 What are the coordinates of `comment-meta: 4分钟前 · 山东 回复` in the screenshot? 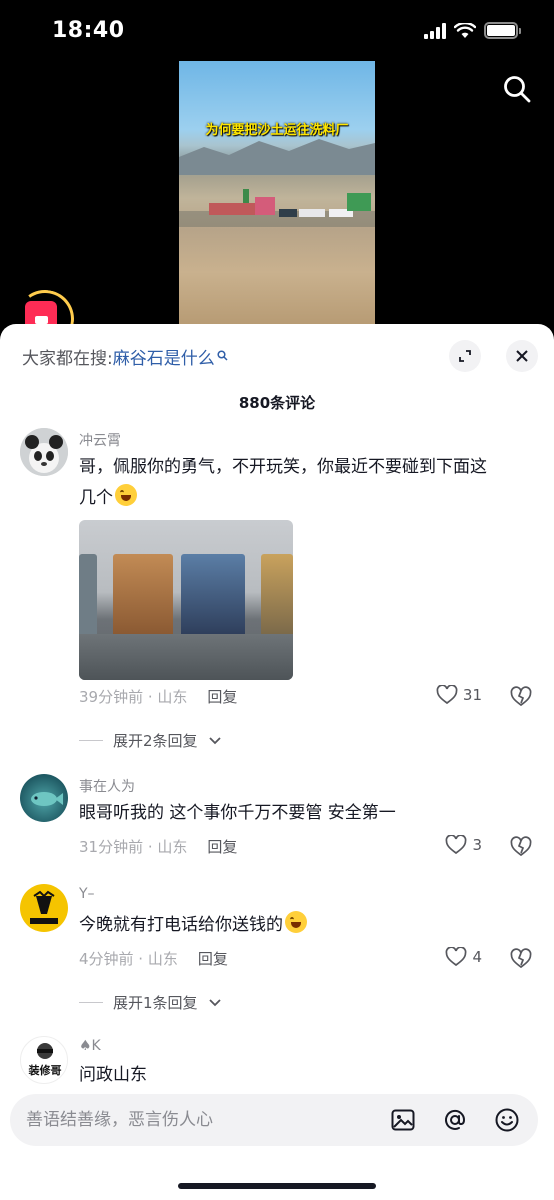 It's located at (153, 958).